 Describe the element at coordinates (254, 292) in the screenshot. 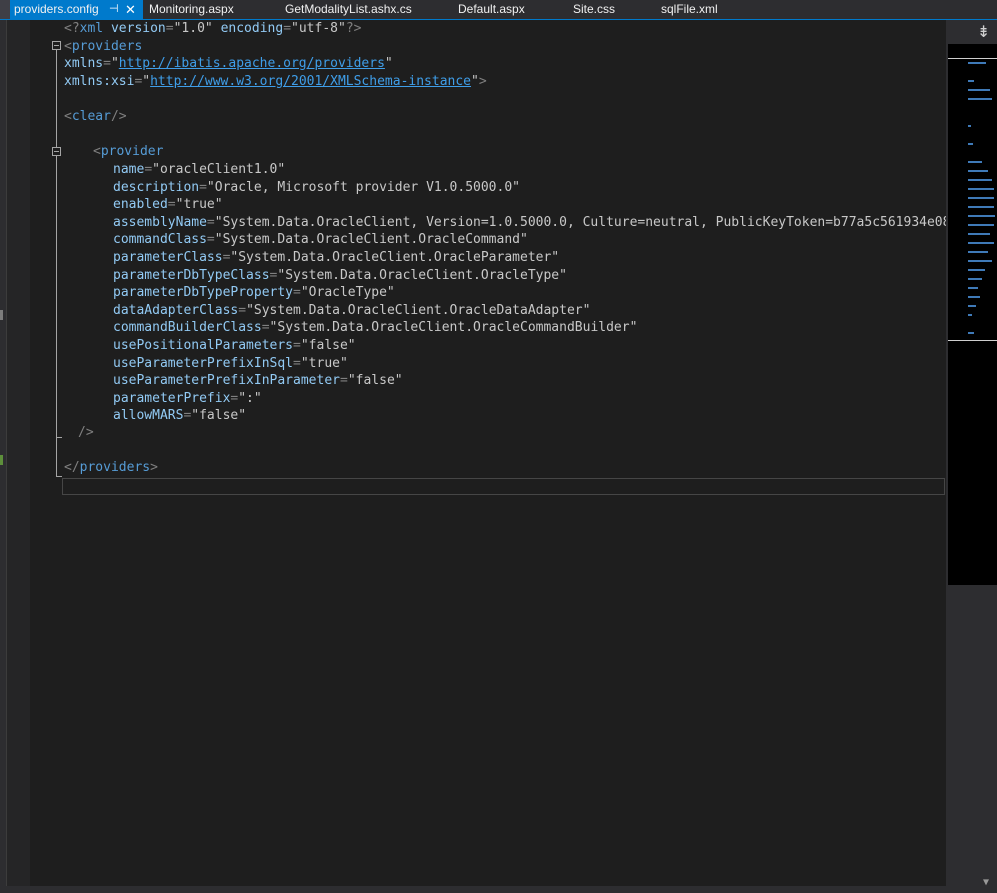

I see `code-line-attribute: parameterDbTypeProperty="OracleType"` at that location.